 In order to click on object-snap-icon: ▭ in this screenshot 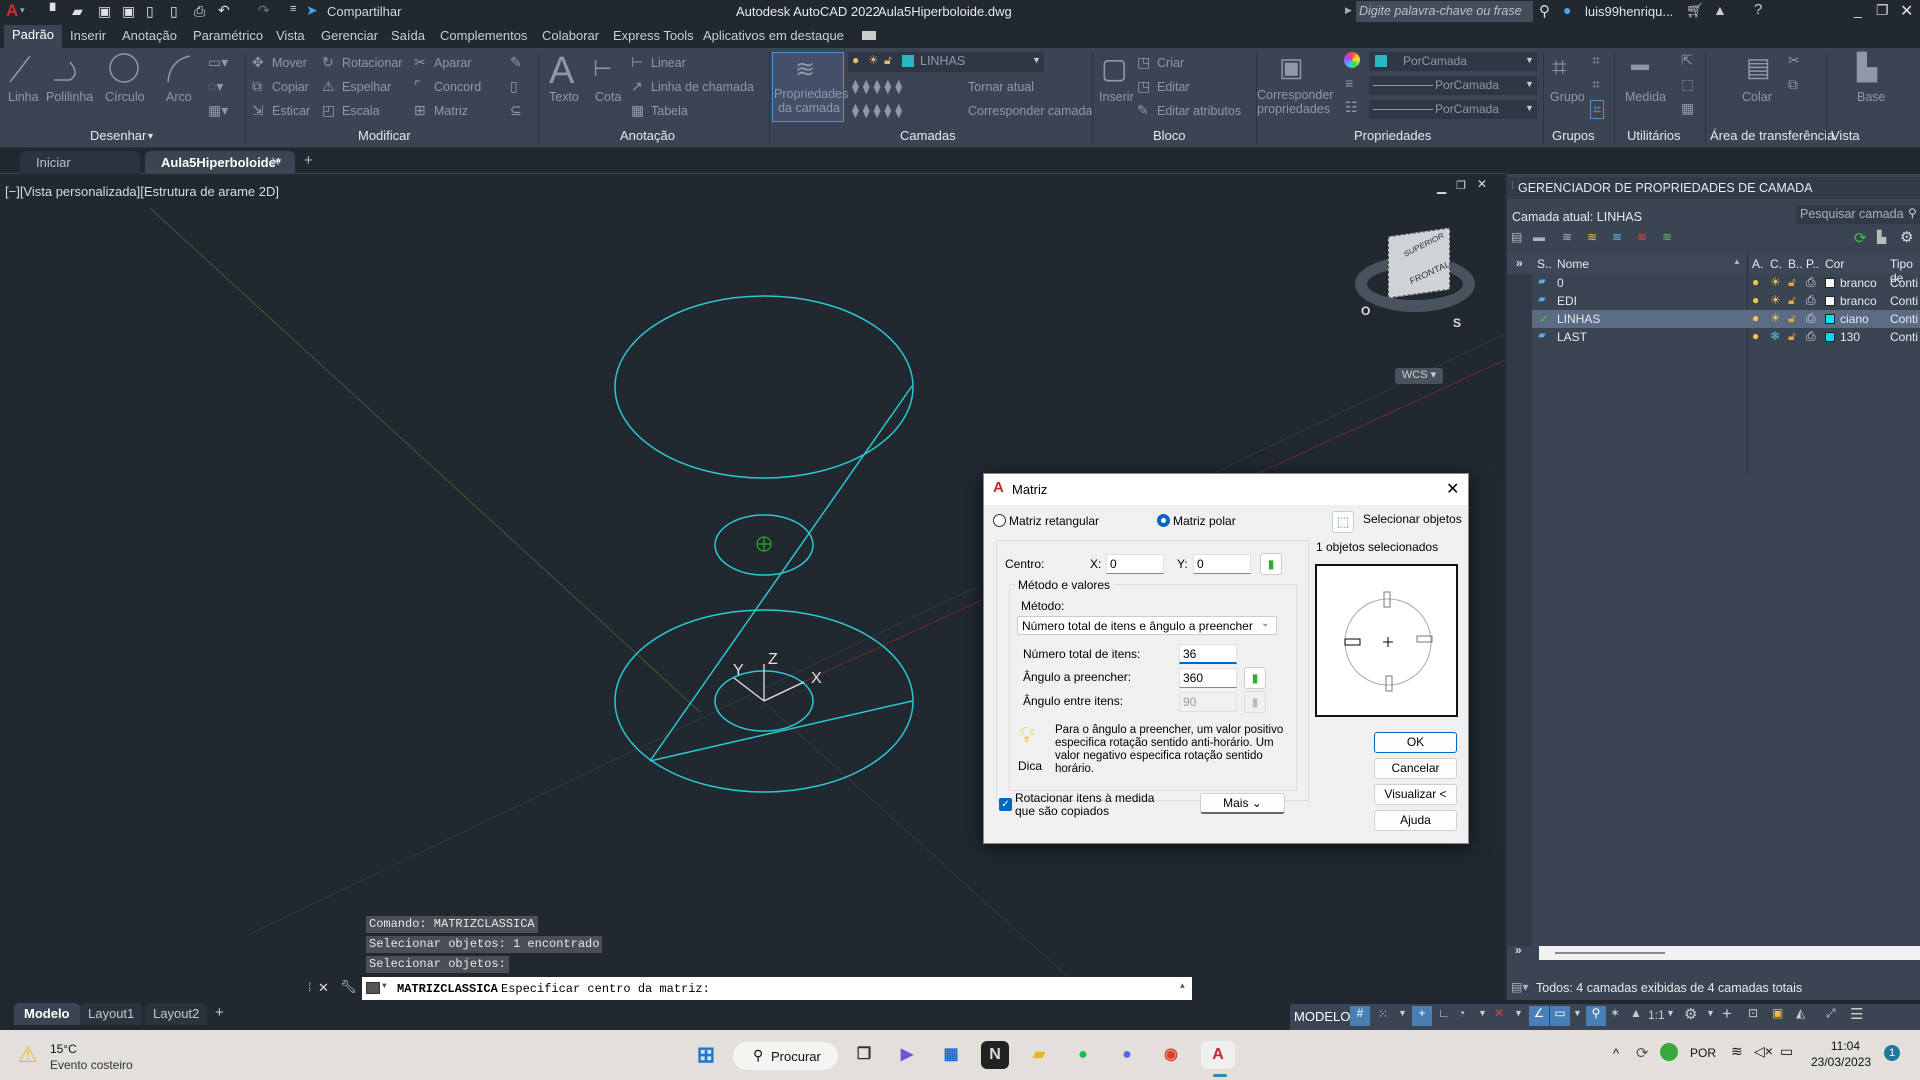, I will do `click(1560, 1016)`.